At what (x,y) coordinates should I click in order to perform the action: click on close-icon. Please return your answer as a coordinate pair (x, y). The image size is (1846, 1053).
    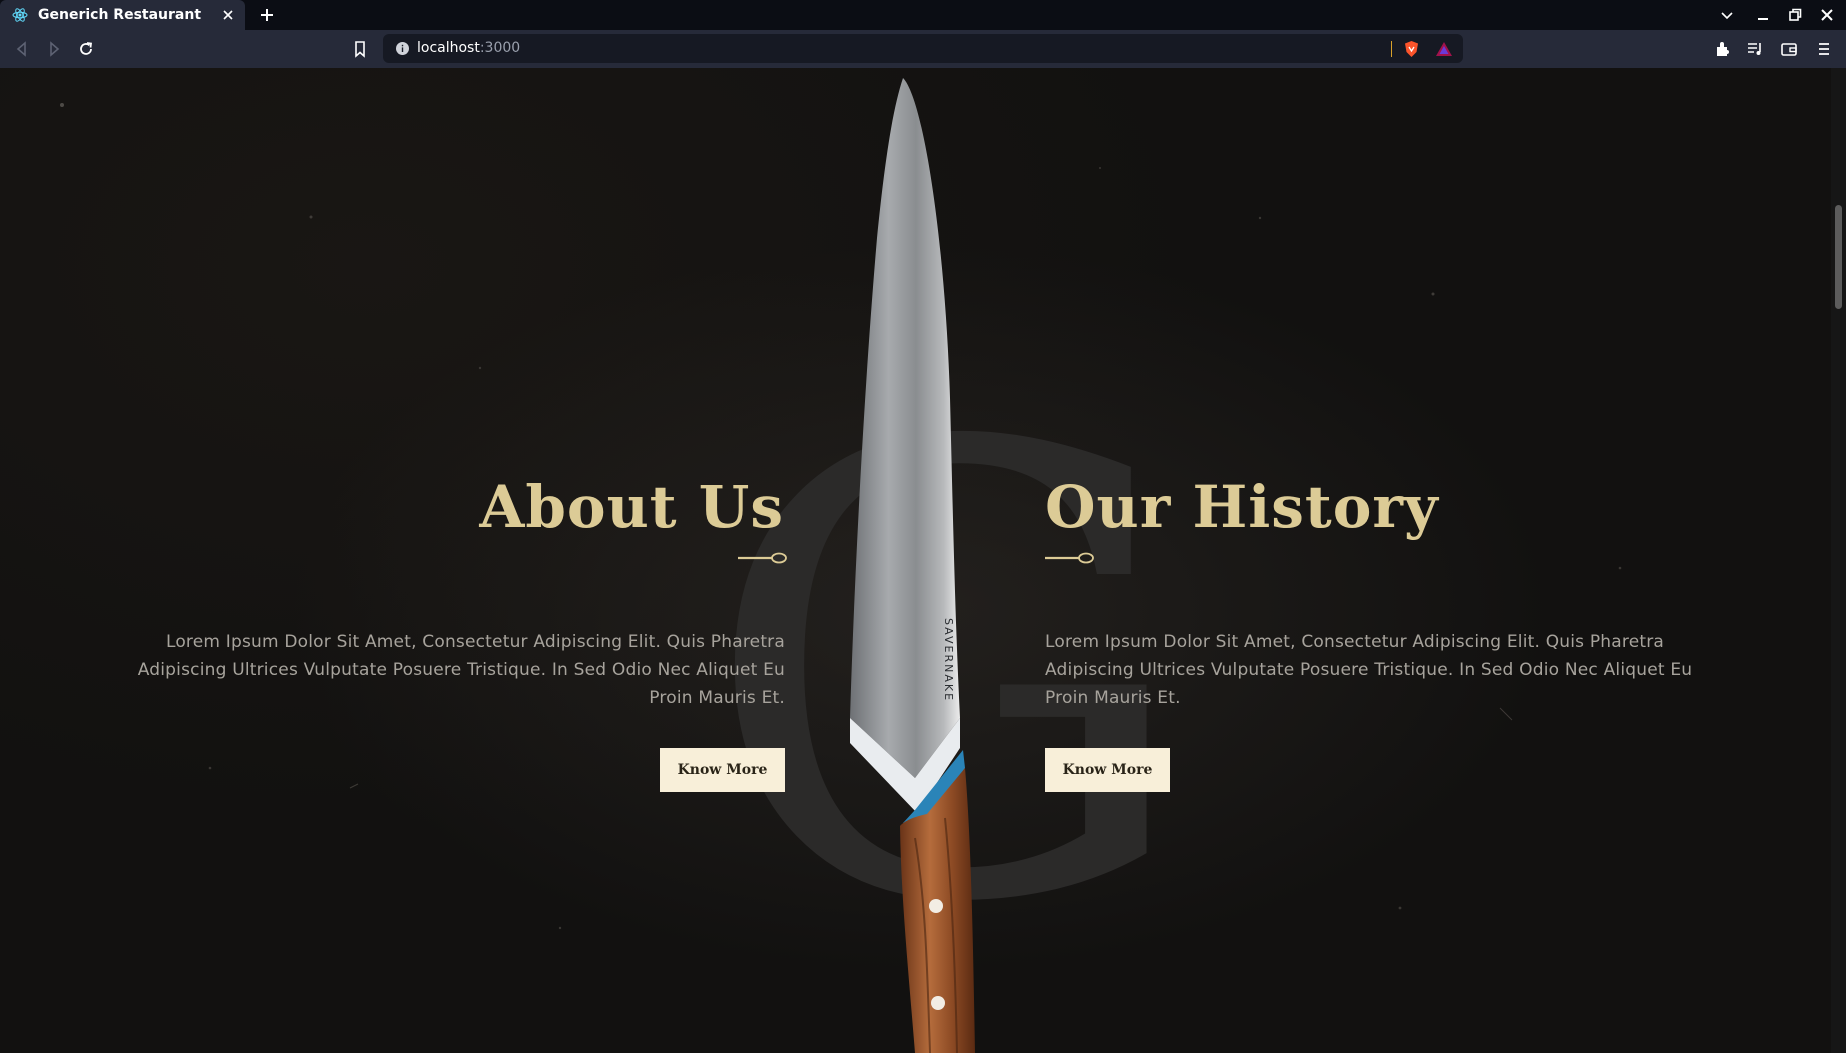
    Looking at the image, I should click on (228, 15).